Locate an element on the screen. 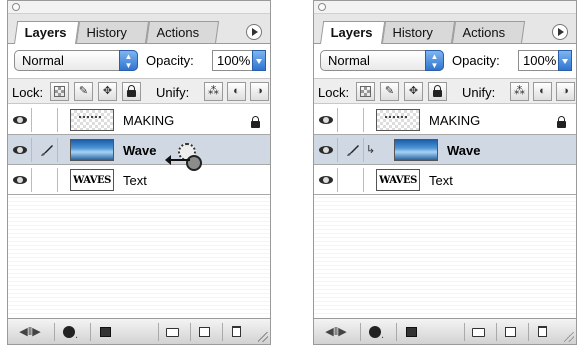  panel-tabs: Layers History Actions is located at coordinates (139, 32).